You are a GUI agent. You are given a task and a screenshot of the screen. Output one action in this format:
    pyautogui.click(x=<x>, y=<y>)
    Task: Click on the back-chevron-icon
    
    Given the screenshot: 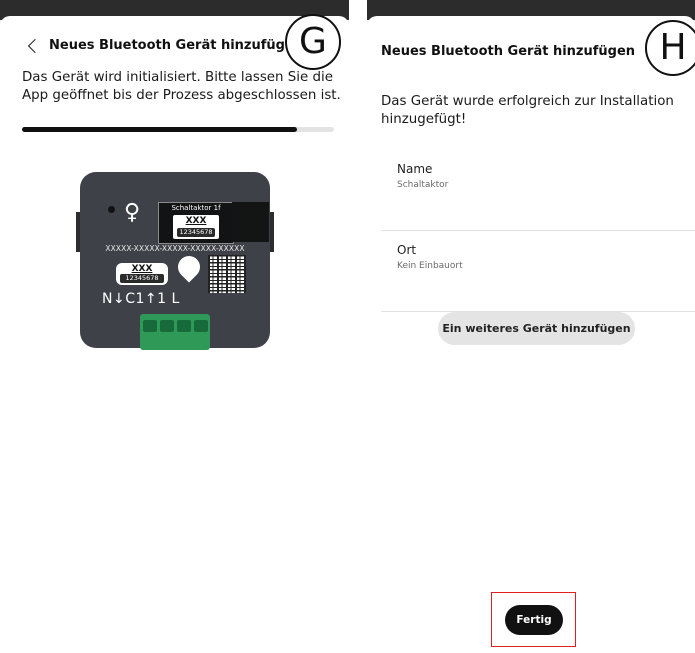 What is the action you would take?
    pyautogui.click(x=35, y=46)
    